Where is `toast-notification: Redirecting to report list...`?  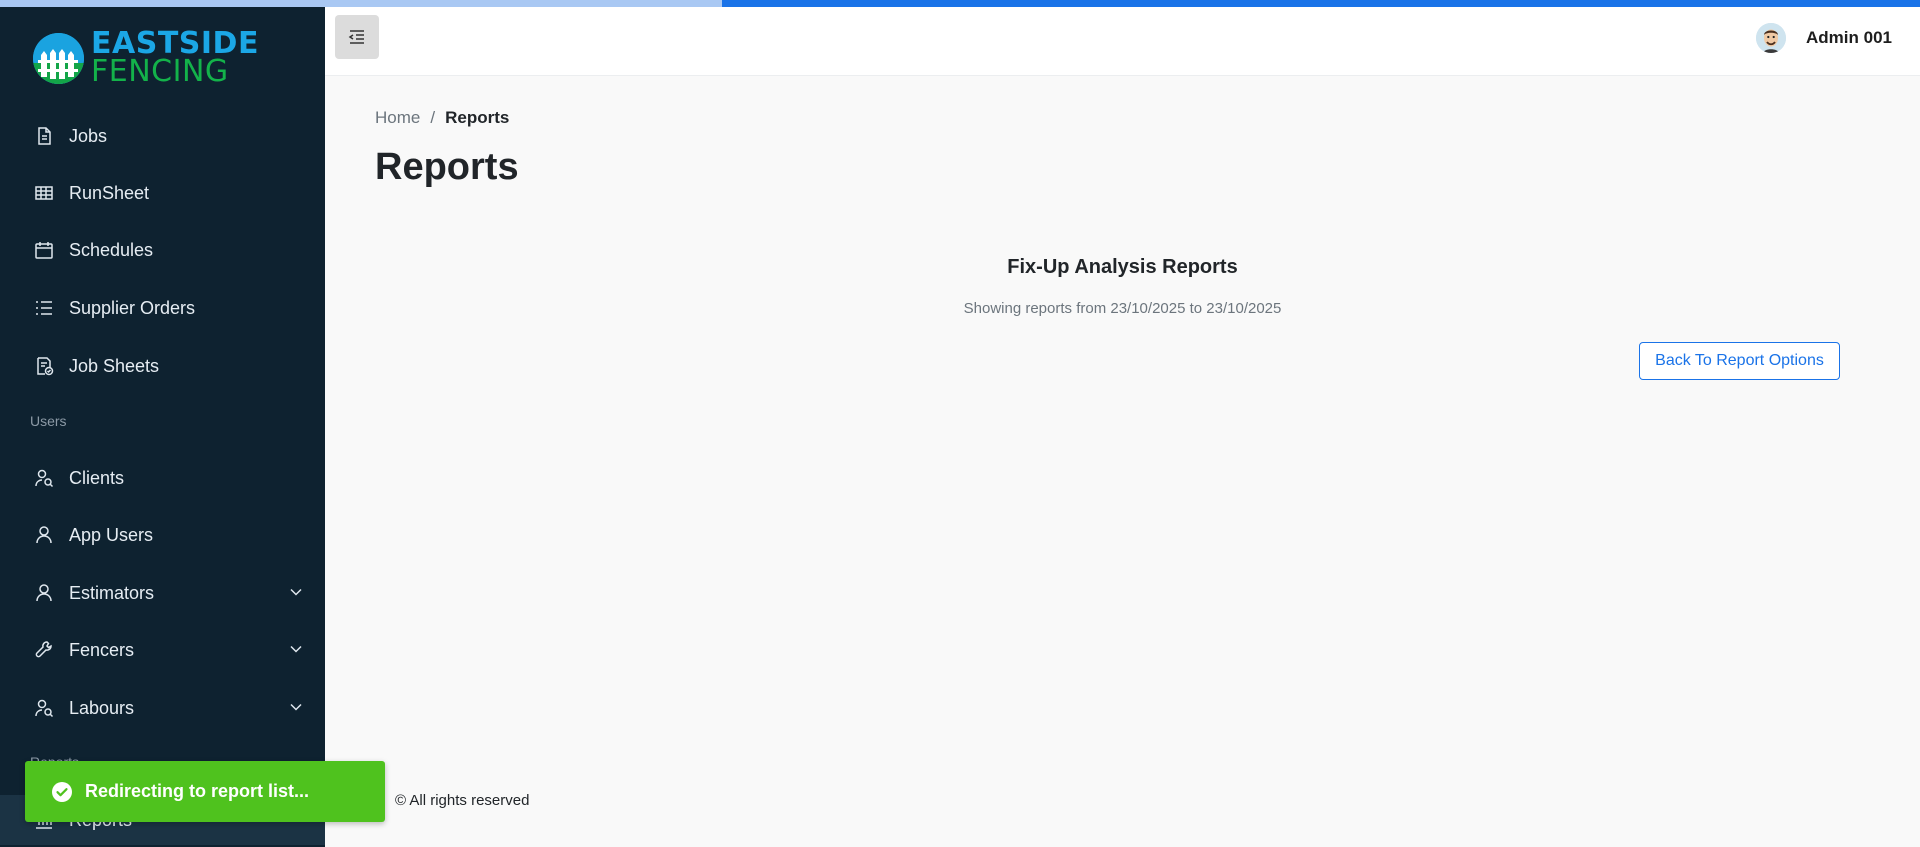 toast-notification: Redirecting to report list... is located at coordinates (205, 791).